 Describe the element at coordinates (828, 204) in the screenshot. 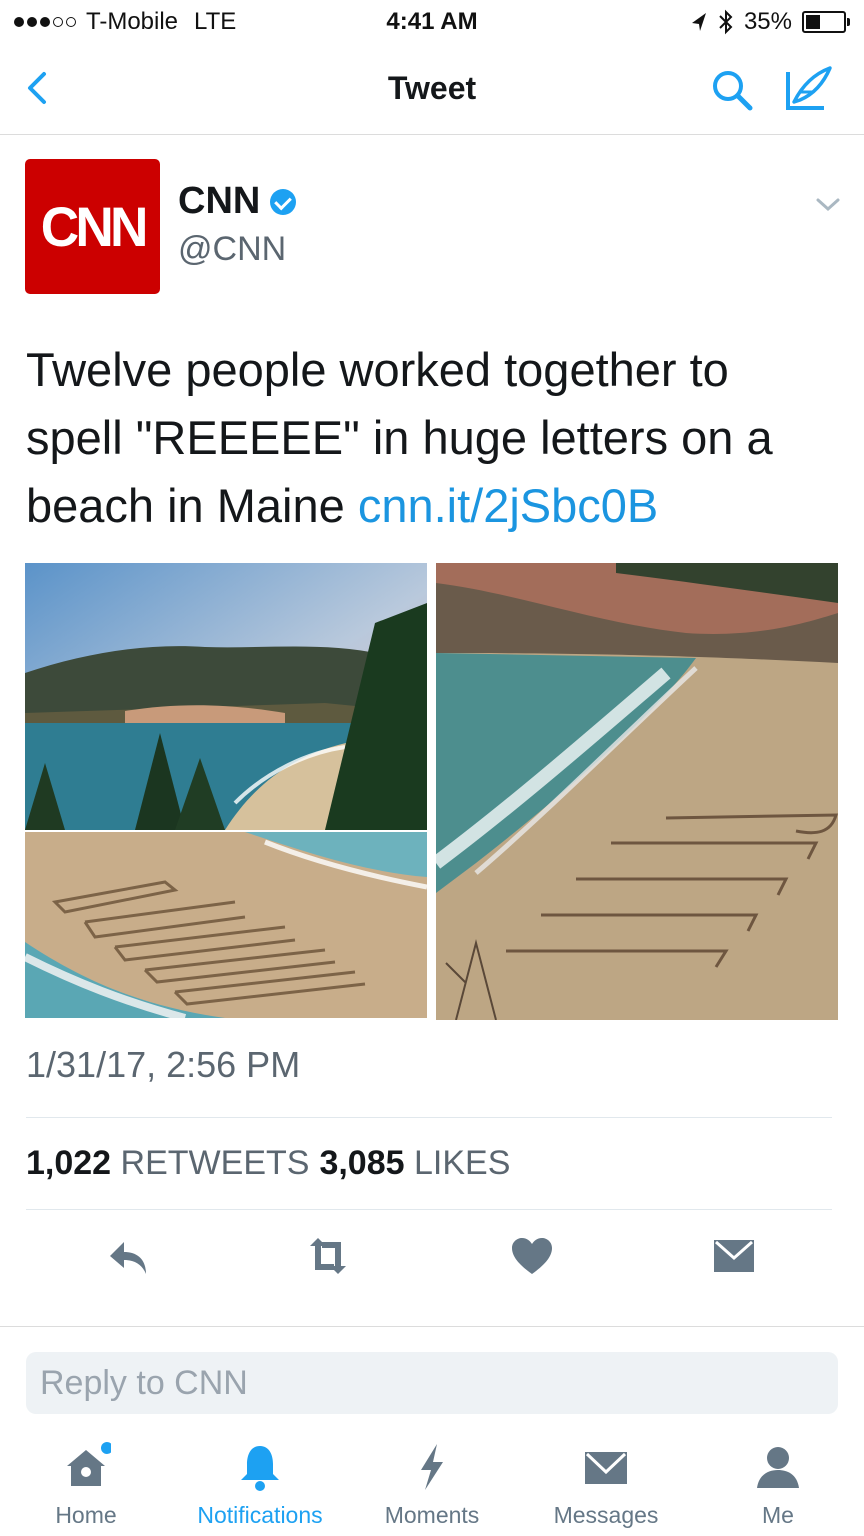

I see `chevron-down-icon` at that location.